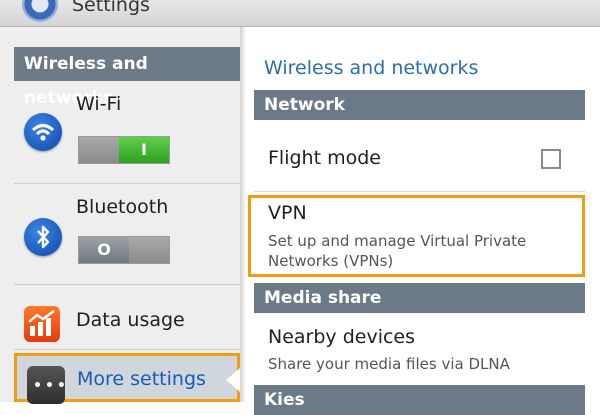 This screenshot has height=415, width=600. I want to click on category-header-media-share: Media share, so click(419, 298).